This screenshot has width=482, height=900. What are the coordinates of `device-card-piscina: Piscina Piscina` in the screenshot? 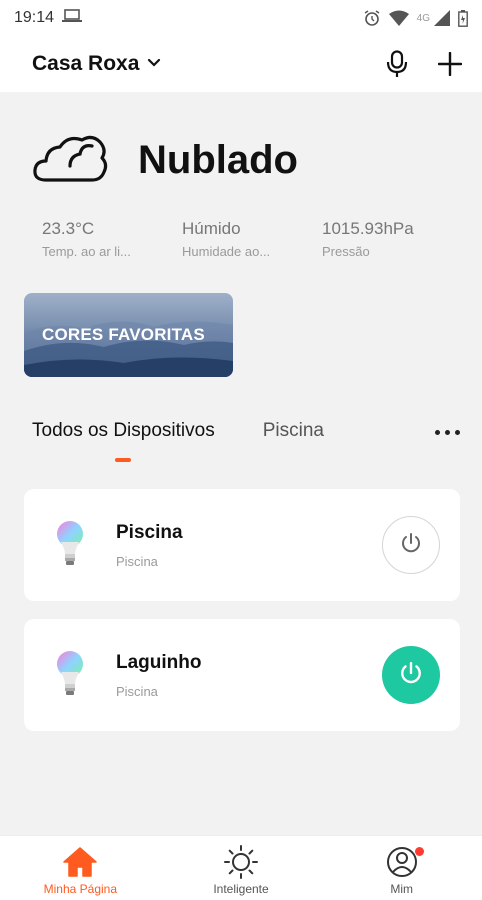 It's located at (242, 545).